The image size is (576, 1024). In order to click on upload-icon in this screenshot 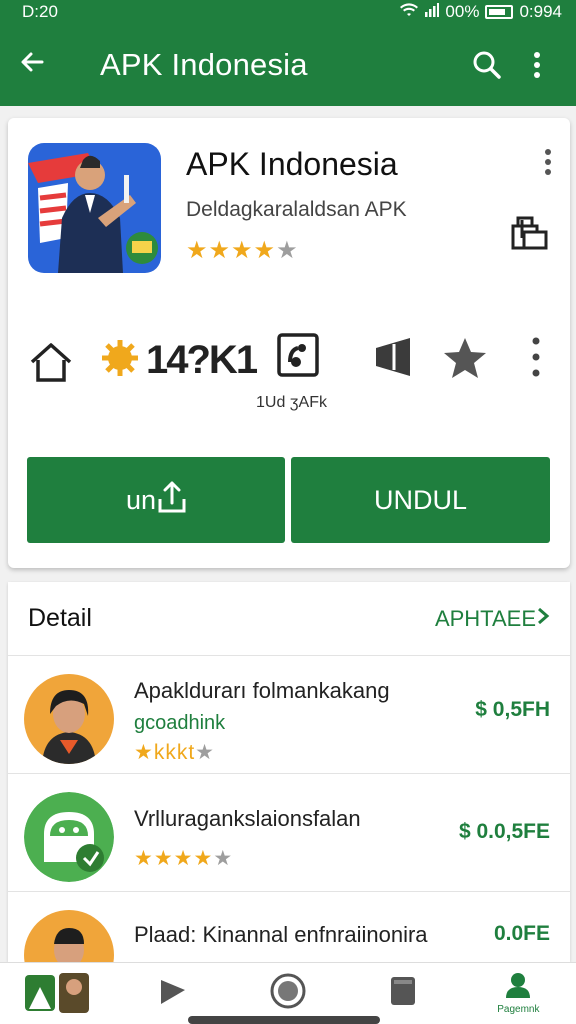, I will do `click(172, 500)`.